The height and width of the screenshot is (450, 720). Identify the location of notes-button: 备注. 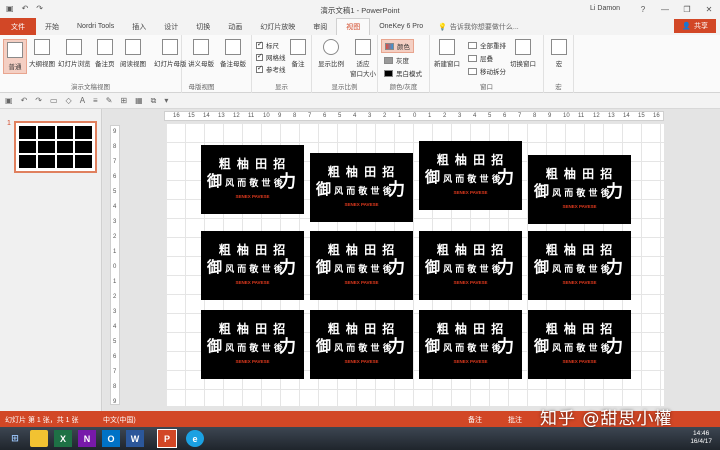
(298, 53).